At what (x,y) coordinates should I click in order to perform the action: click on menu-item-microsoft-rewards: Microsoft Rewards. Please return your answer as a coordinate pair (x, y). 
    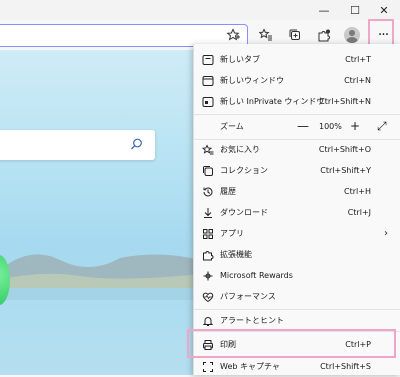
    Looking at the image, I should click on (297, 275).